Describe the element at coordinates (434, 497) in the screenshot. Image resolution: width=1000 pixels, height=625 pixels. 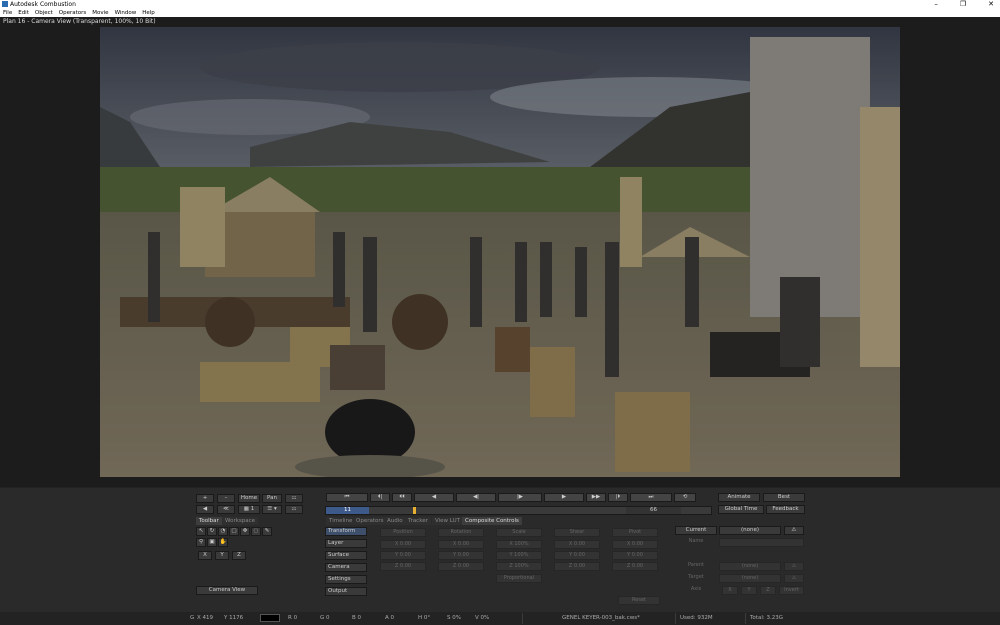
I see `play-reverse-button: ◀` at that location.